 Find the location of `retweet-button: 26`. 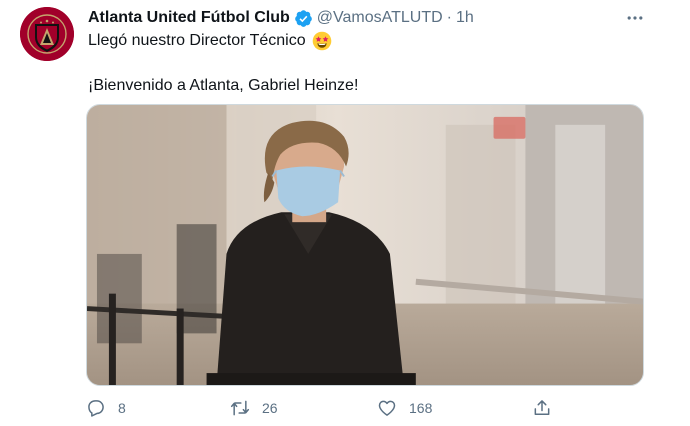

retweet-button: 26 is located at coordinates (254, 408).